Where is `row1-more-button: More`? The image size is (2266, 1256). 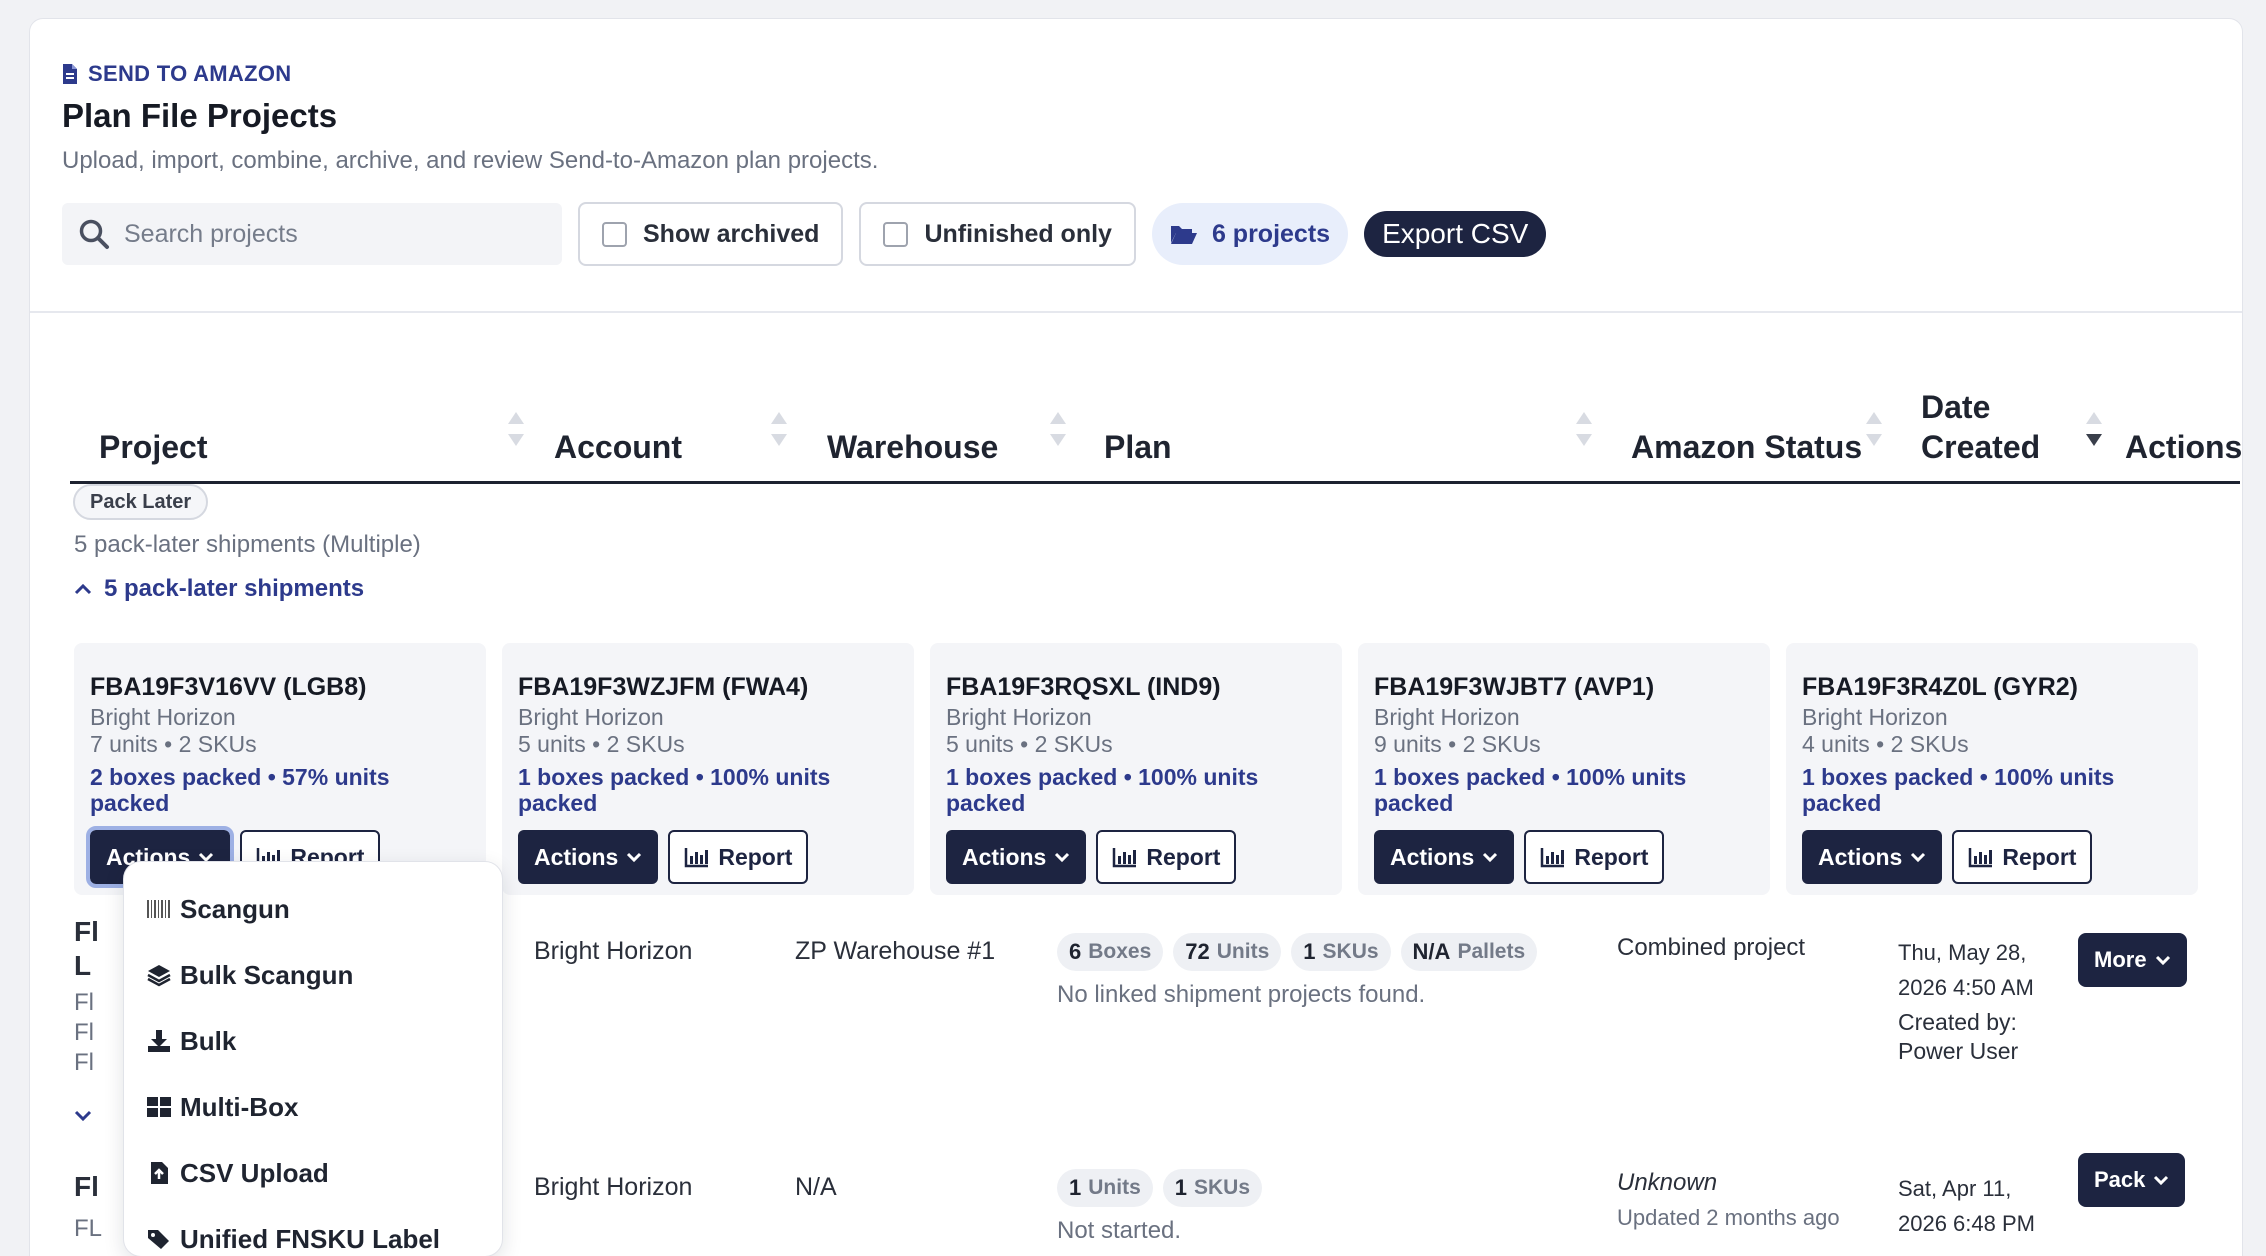 row1-more-button: More is located at coordinates (2132, 960).